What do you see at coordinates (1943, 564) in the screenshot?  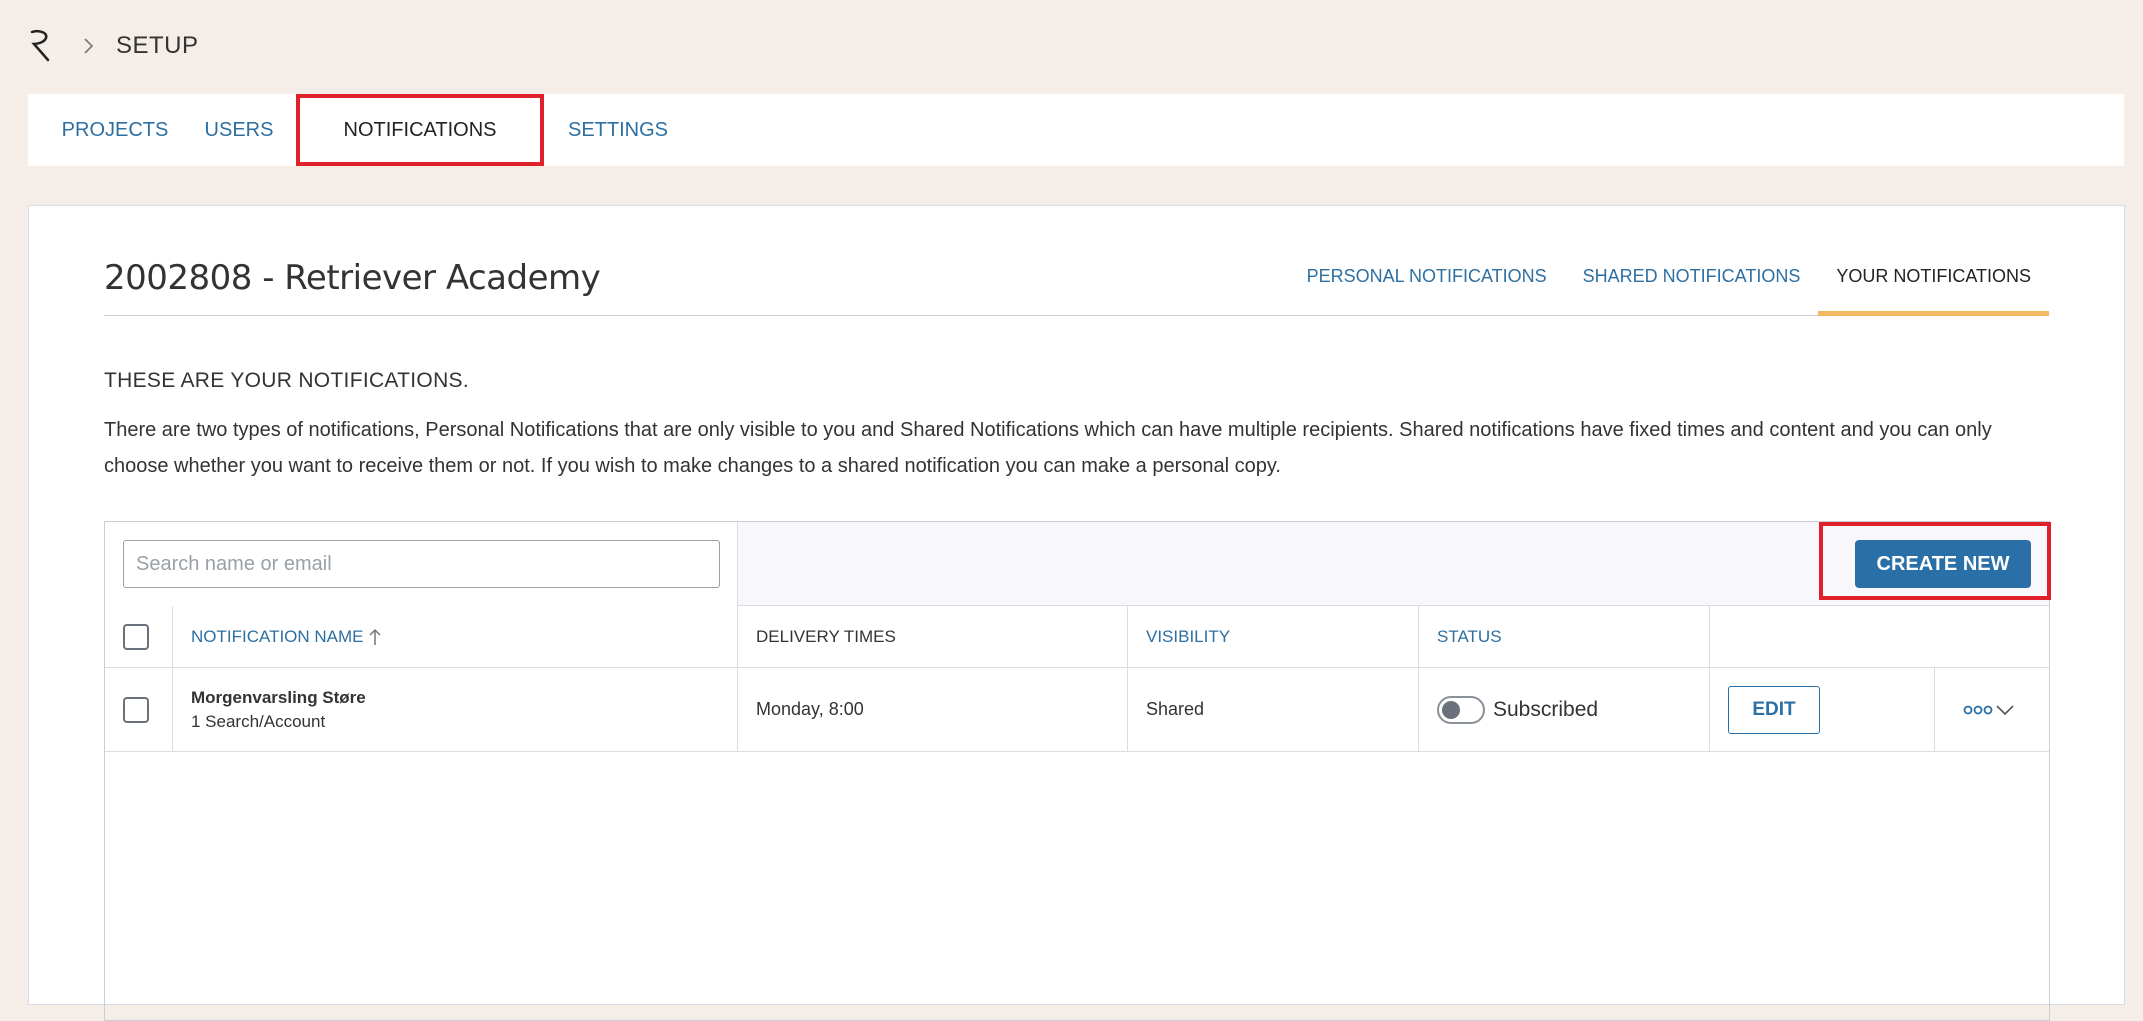 I see `create-new-button: CREATE NEW` at bounding box center [1943, 564].